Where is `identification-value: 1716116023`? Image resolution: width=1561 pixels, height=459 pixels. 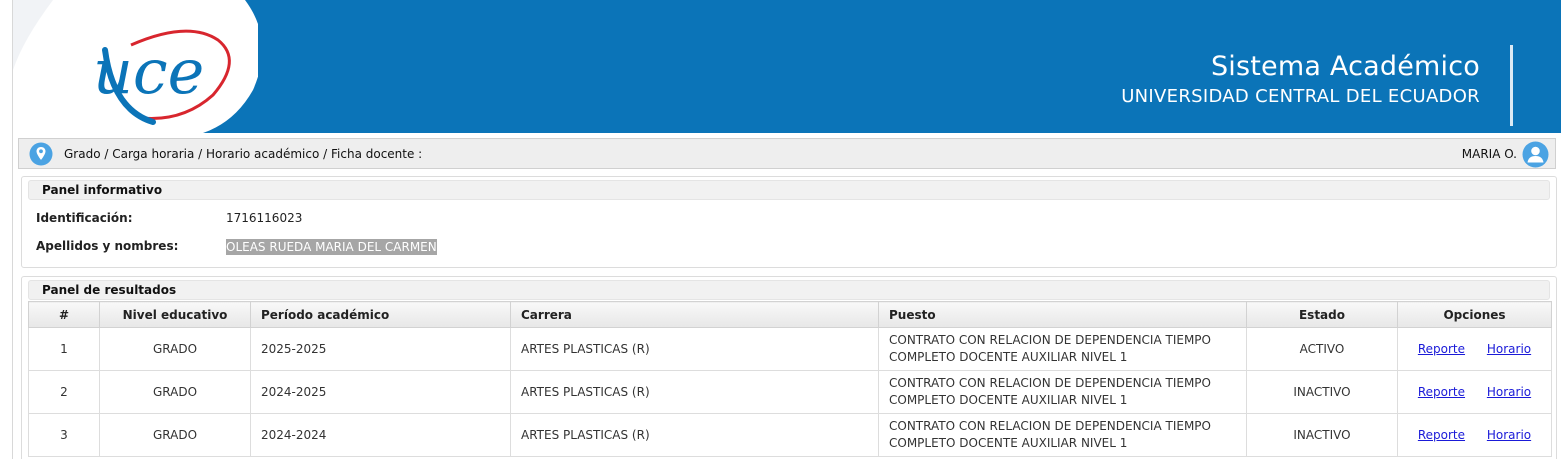 identification-value: 1716116023 is located at coordinates (264, 218).